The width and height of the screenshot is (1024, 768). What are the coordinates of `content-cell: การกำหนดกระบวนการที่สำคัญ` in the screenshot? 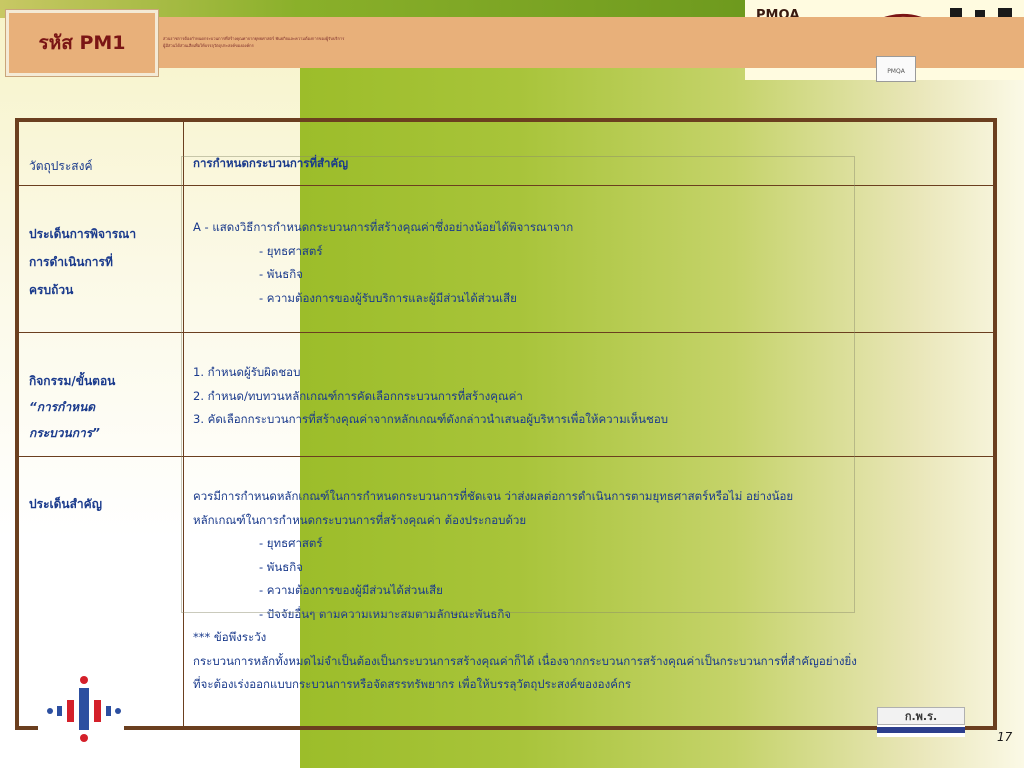 It's located at (588, 153).